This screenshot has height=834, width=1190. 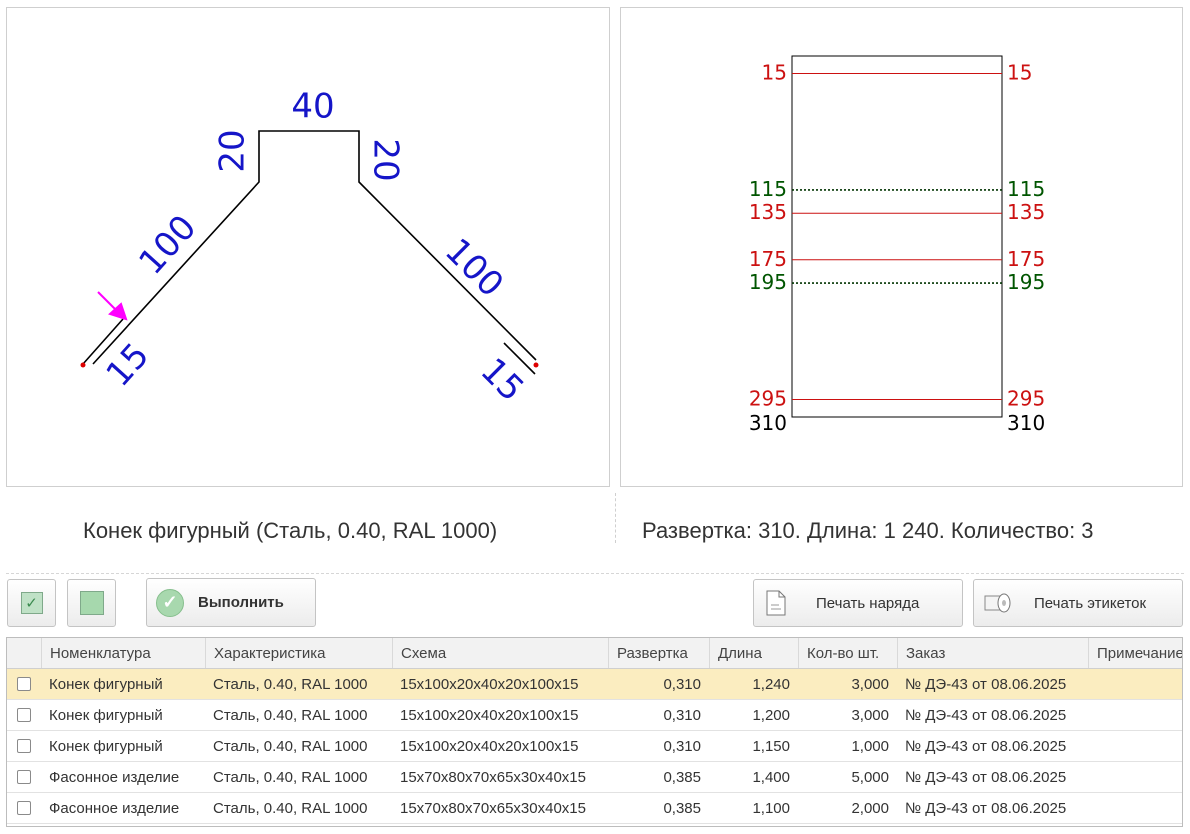 What do you see at coordinates (112, 306) in the screenshot?
I see `direction-arrow` at bounding box center [112, 306].